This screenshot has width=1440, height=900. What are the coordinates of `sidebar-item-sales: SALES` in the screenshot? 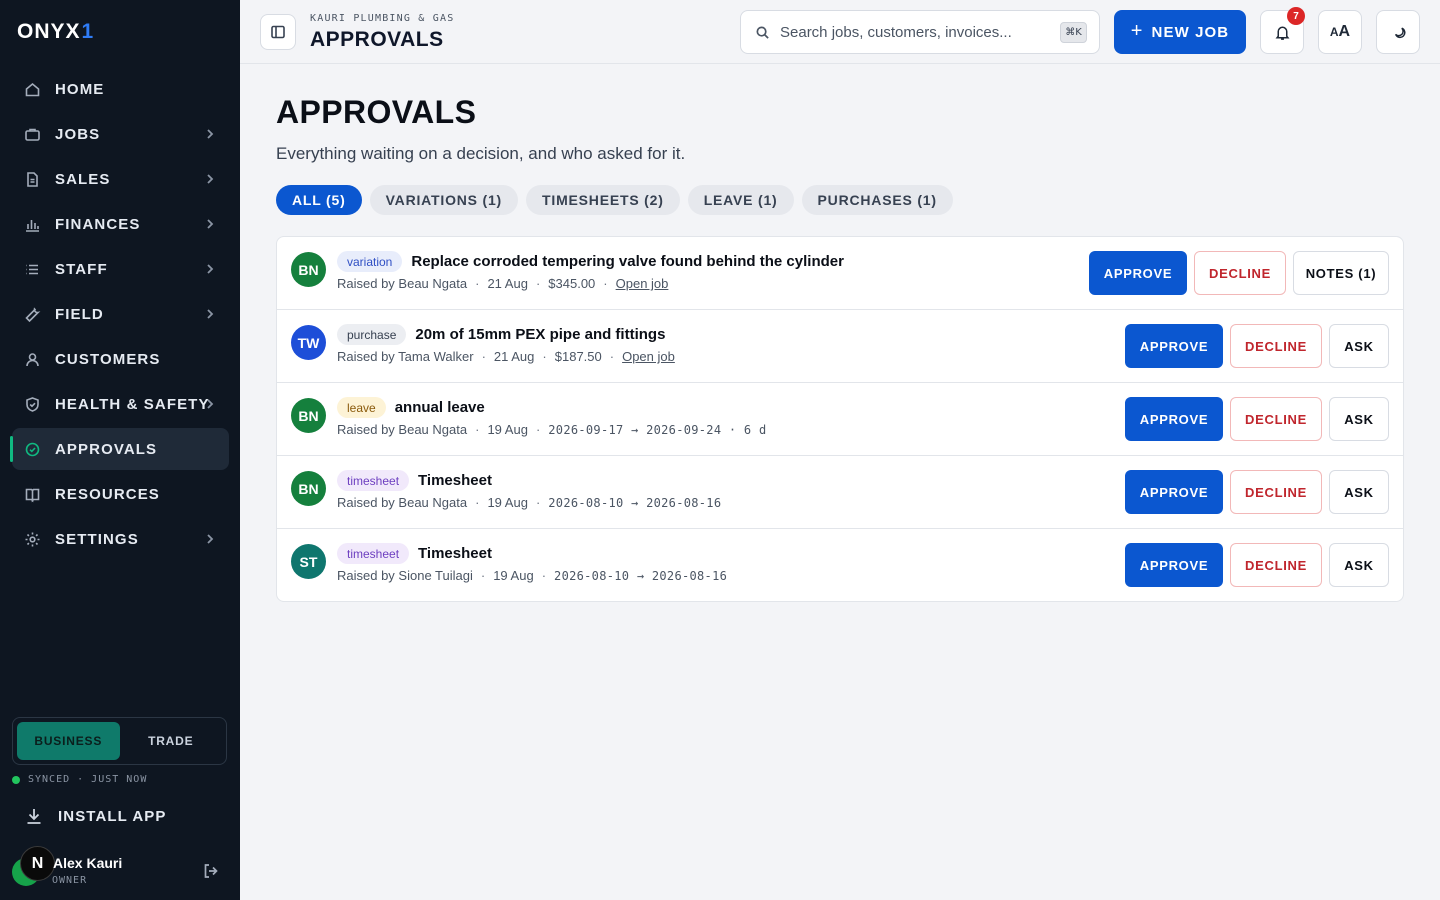 It's located at (120, 179).